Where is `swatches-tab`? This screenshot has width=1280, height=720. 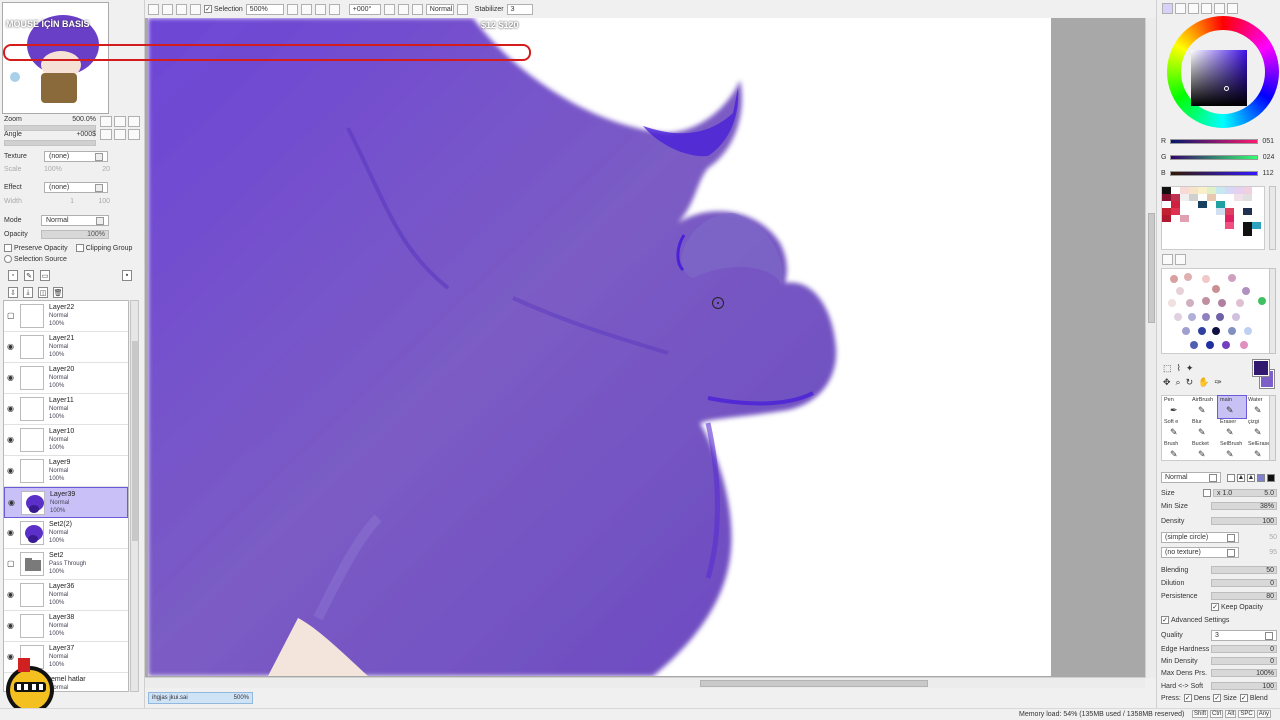 swatches-tab is located at coordinates (1206, 8).